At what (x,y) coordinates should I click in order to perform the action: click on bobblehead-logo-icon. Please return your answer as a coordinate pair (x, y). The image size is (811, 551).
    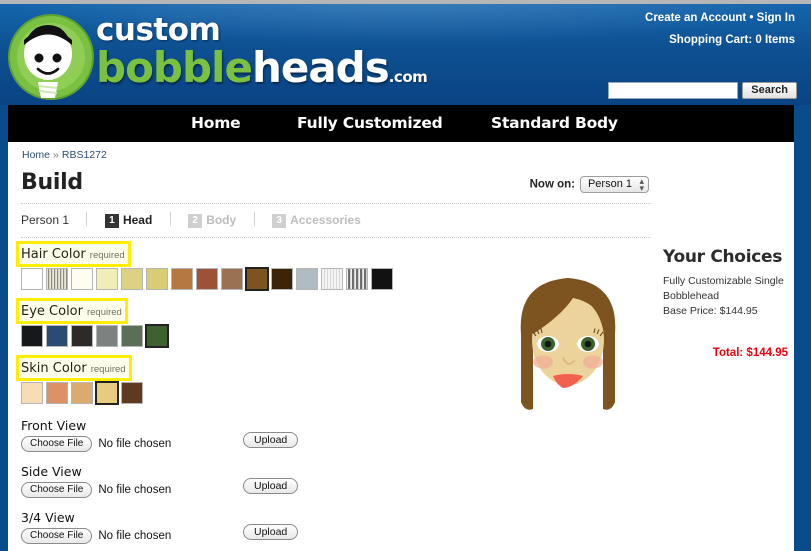
    Looking at the image, I should click on (51, 57).